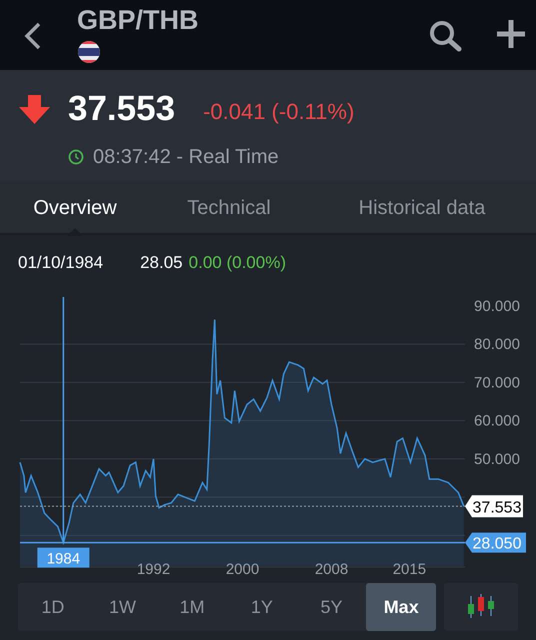  I want to click on y-axis-label: 90.000, so click(497, 306).